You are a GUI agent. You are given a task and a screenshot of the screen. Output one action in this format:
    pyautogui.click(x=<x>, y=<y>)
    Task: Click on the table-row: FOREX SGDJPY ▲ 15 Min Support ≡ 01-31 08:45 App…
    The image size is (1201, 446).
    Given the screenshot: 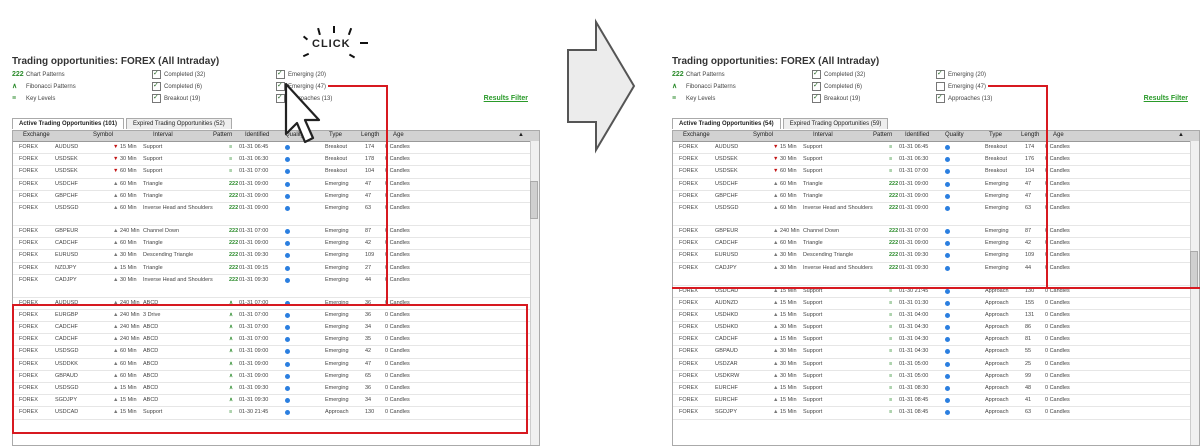 What is the action you would take?
    pyautogui.click(x=936, y=413)
    